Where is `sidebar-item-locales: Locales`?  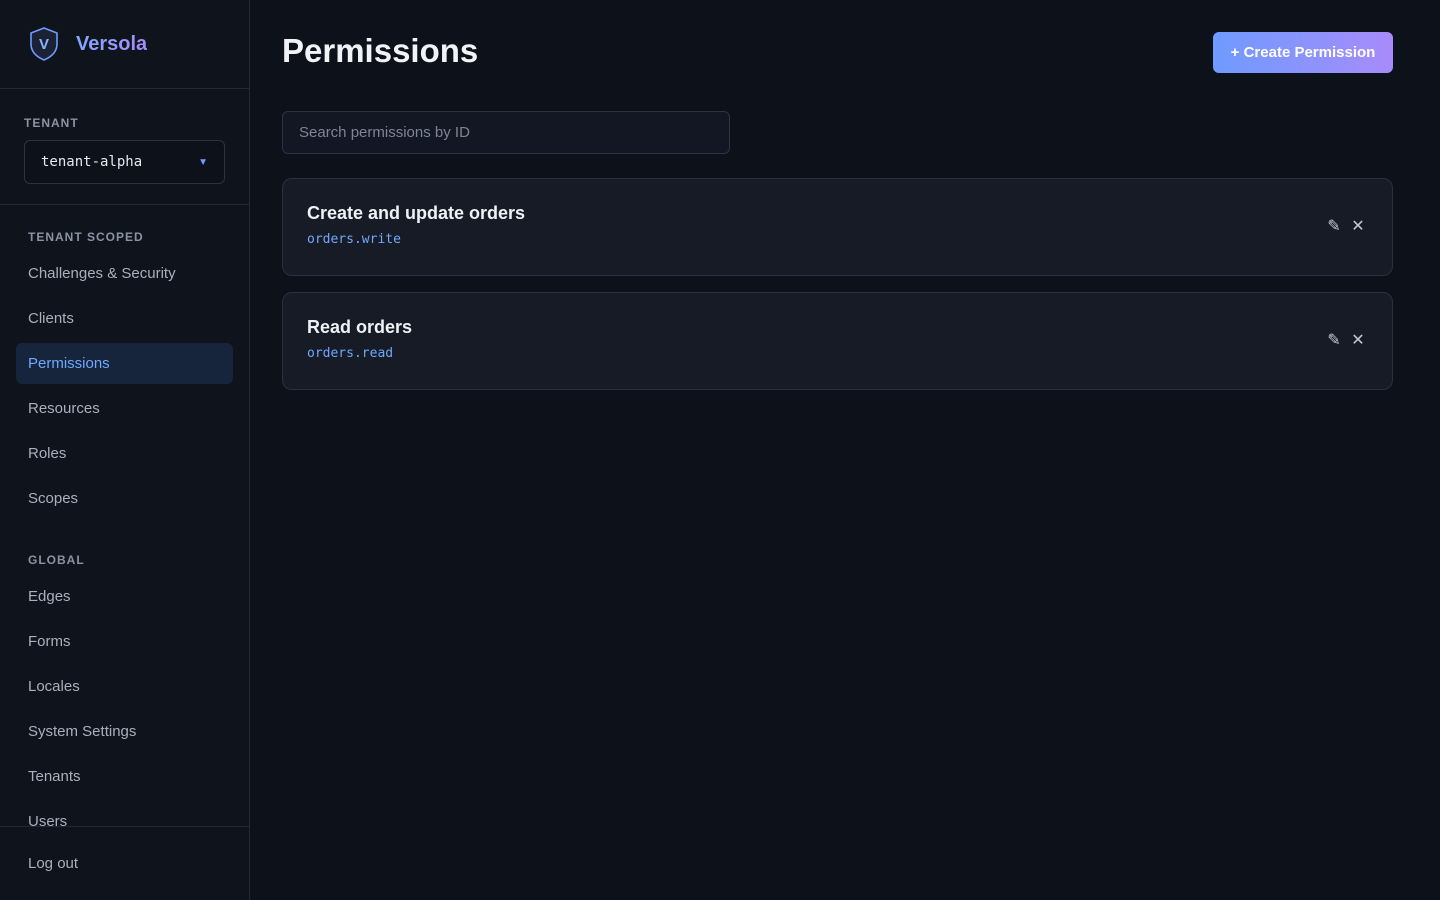 sidebar-item-locales: Locales is located at coordinates (124, 686).